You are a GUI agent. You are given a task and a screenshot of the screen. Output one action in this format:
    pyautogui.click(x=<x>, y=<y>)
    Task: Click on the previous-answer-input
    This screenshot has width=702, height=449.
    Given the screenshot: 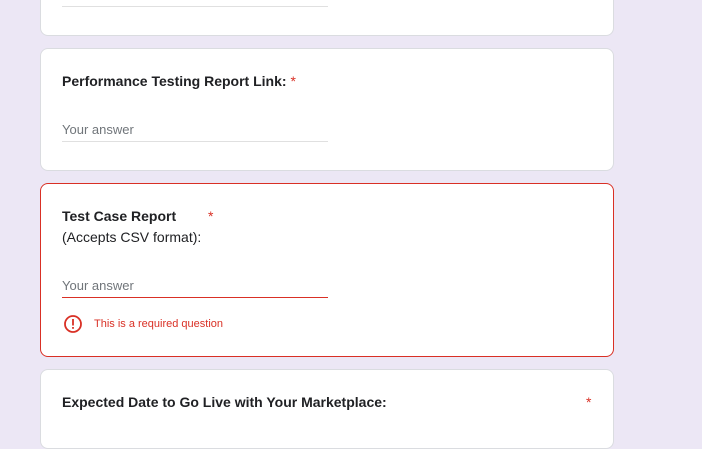 What is the action you would take?
    pyautogui.click(x=195, y=3)
    